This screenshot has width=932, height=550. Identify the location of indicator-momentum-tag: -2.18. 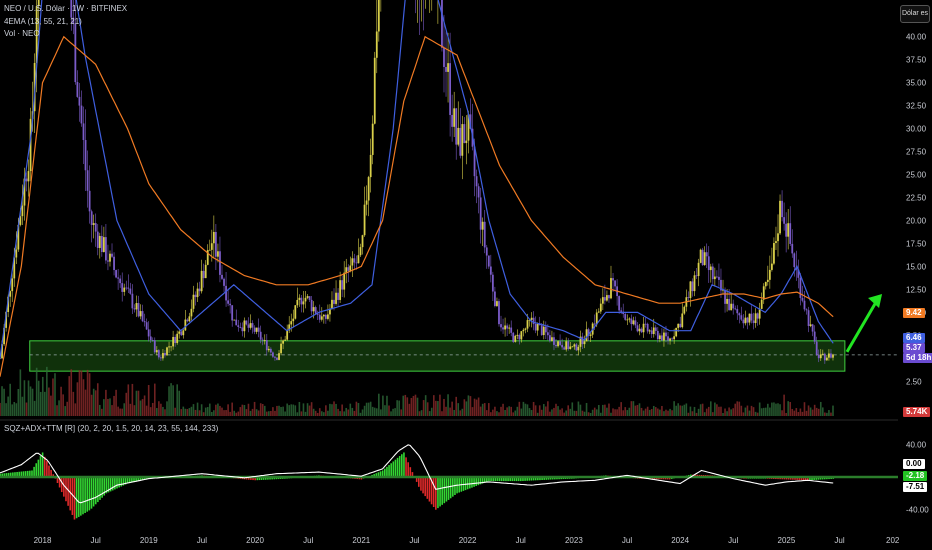
(915, 476).